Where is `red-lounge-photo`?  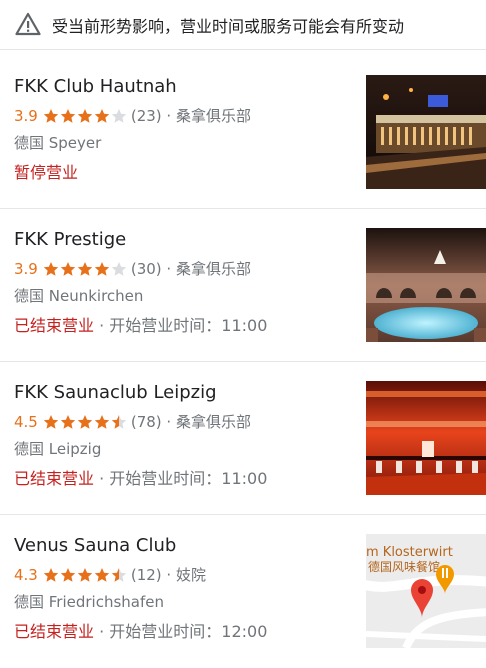
red-lounge-photo is located at coordinates (426, 438).